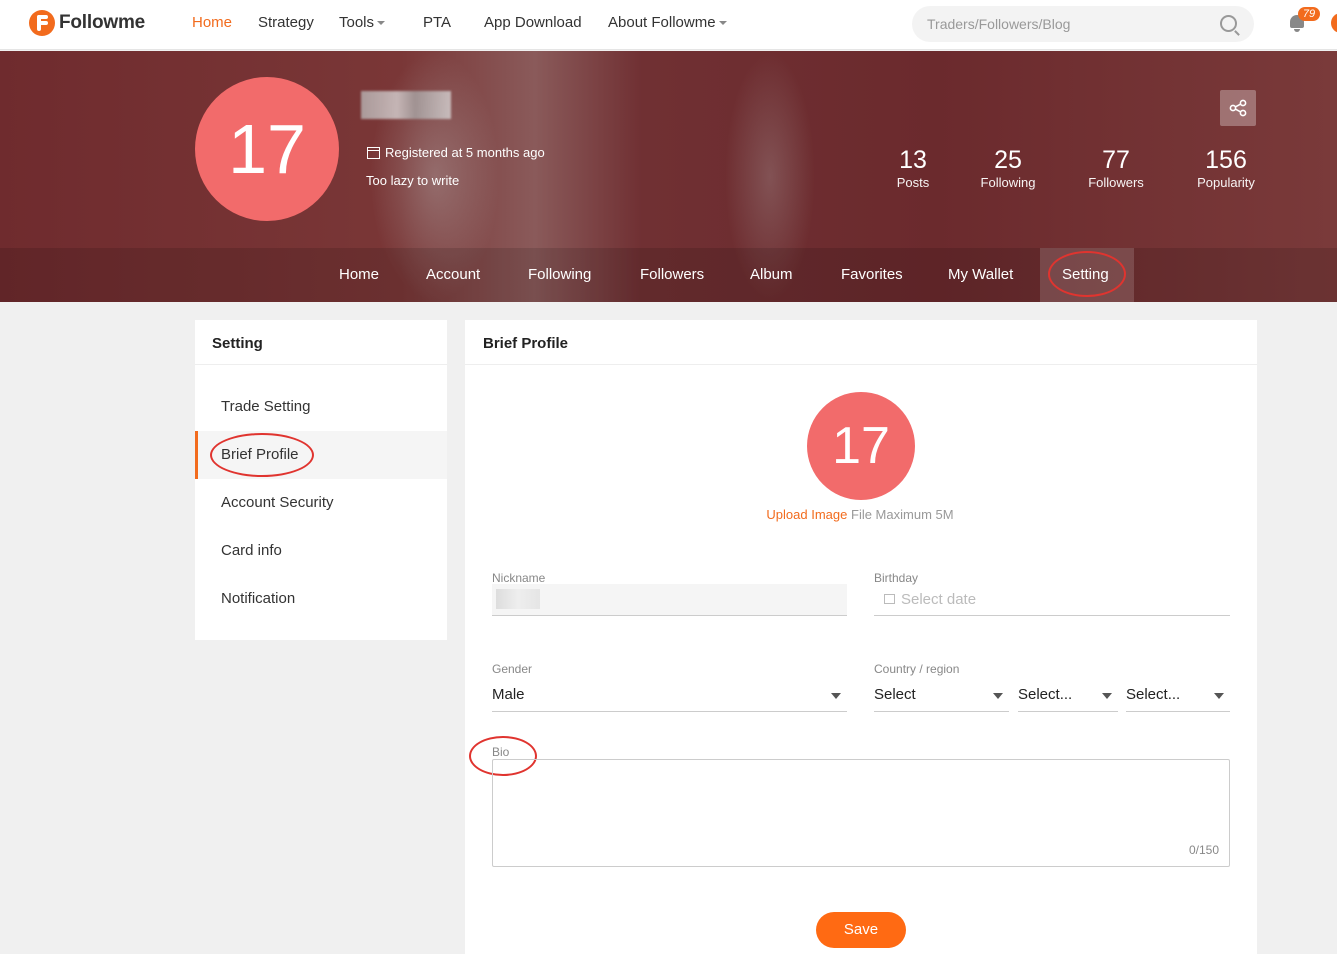 Image resolution: width=1337 pixels, height=954 pixels. Describe the element at coordinates (413, 180) in the screenshot. I see `profile-bio: Too lazy to write` at that location.